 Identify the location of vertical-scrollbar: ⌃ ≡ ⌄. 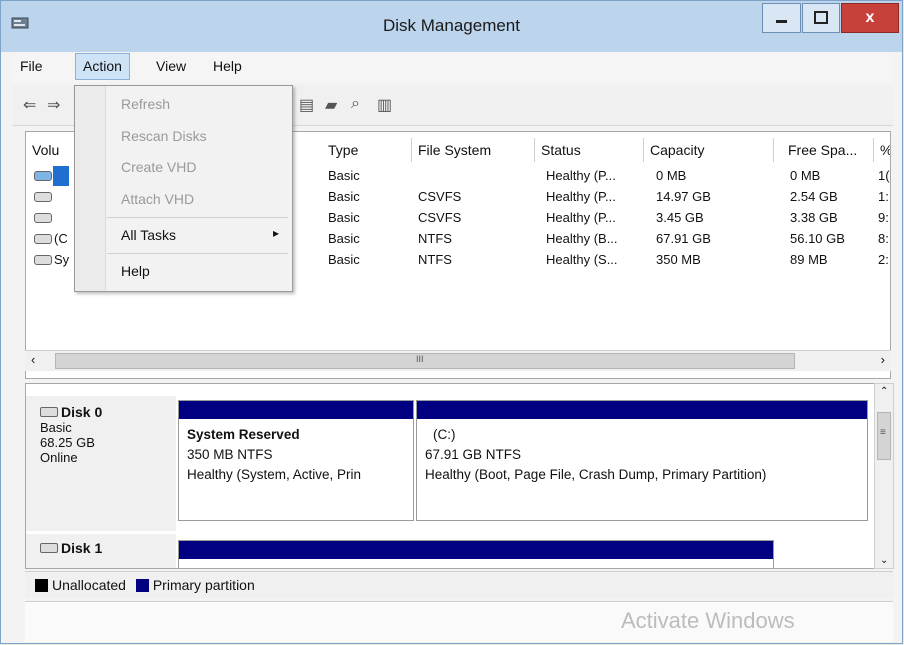
(884, 476).